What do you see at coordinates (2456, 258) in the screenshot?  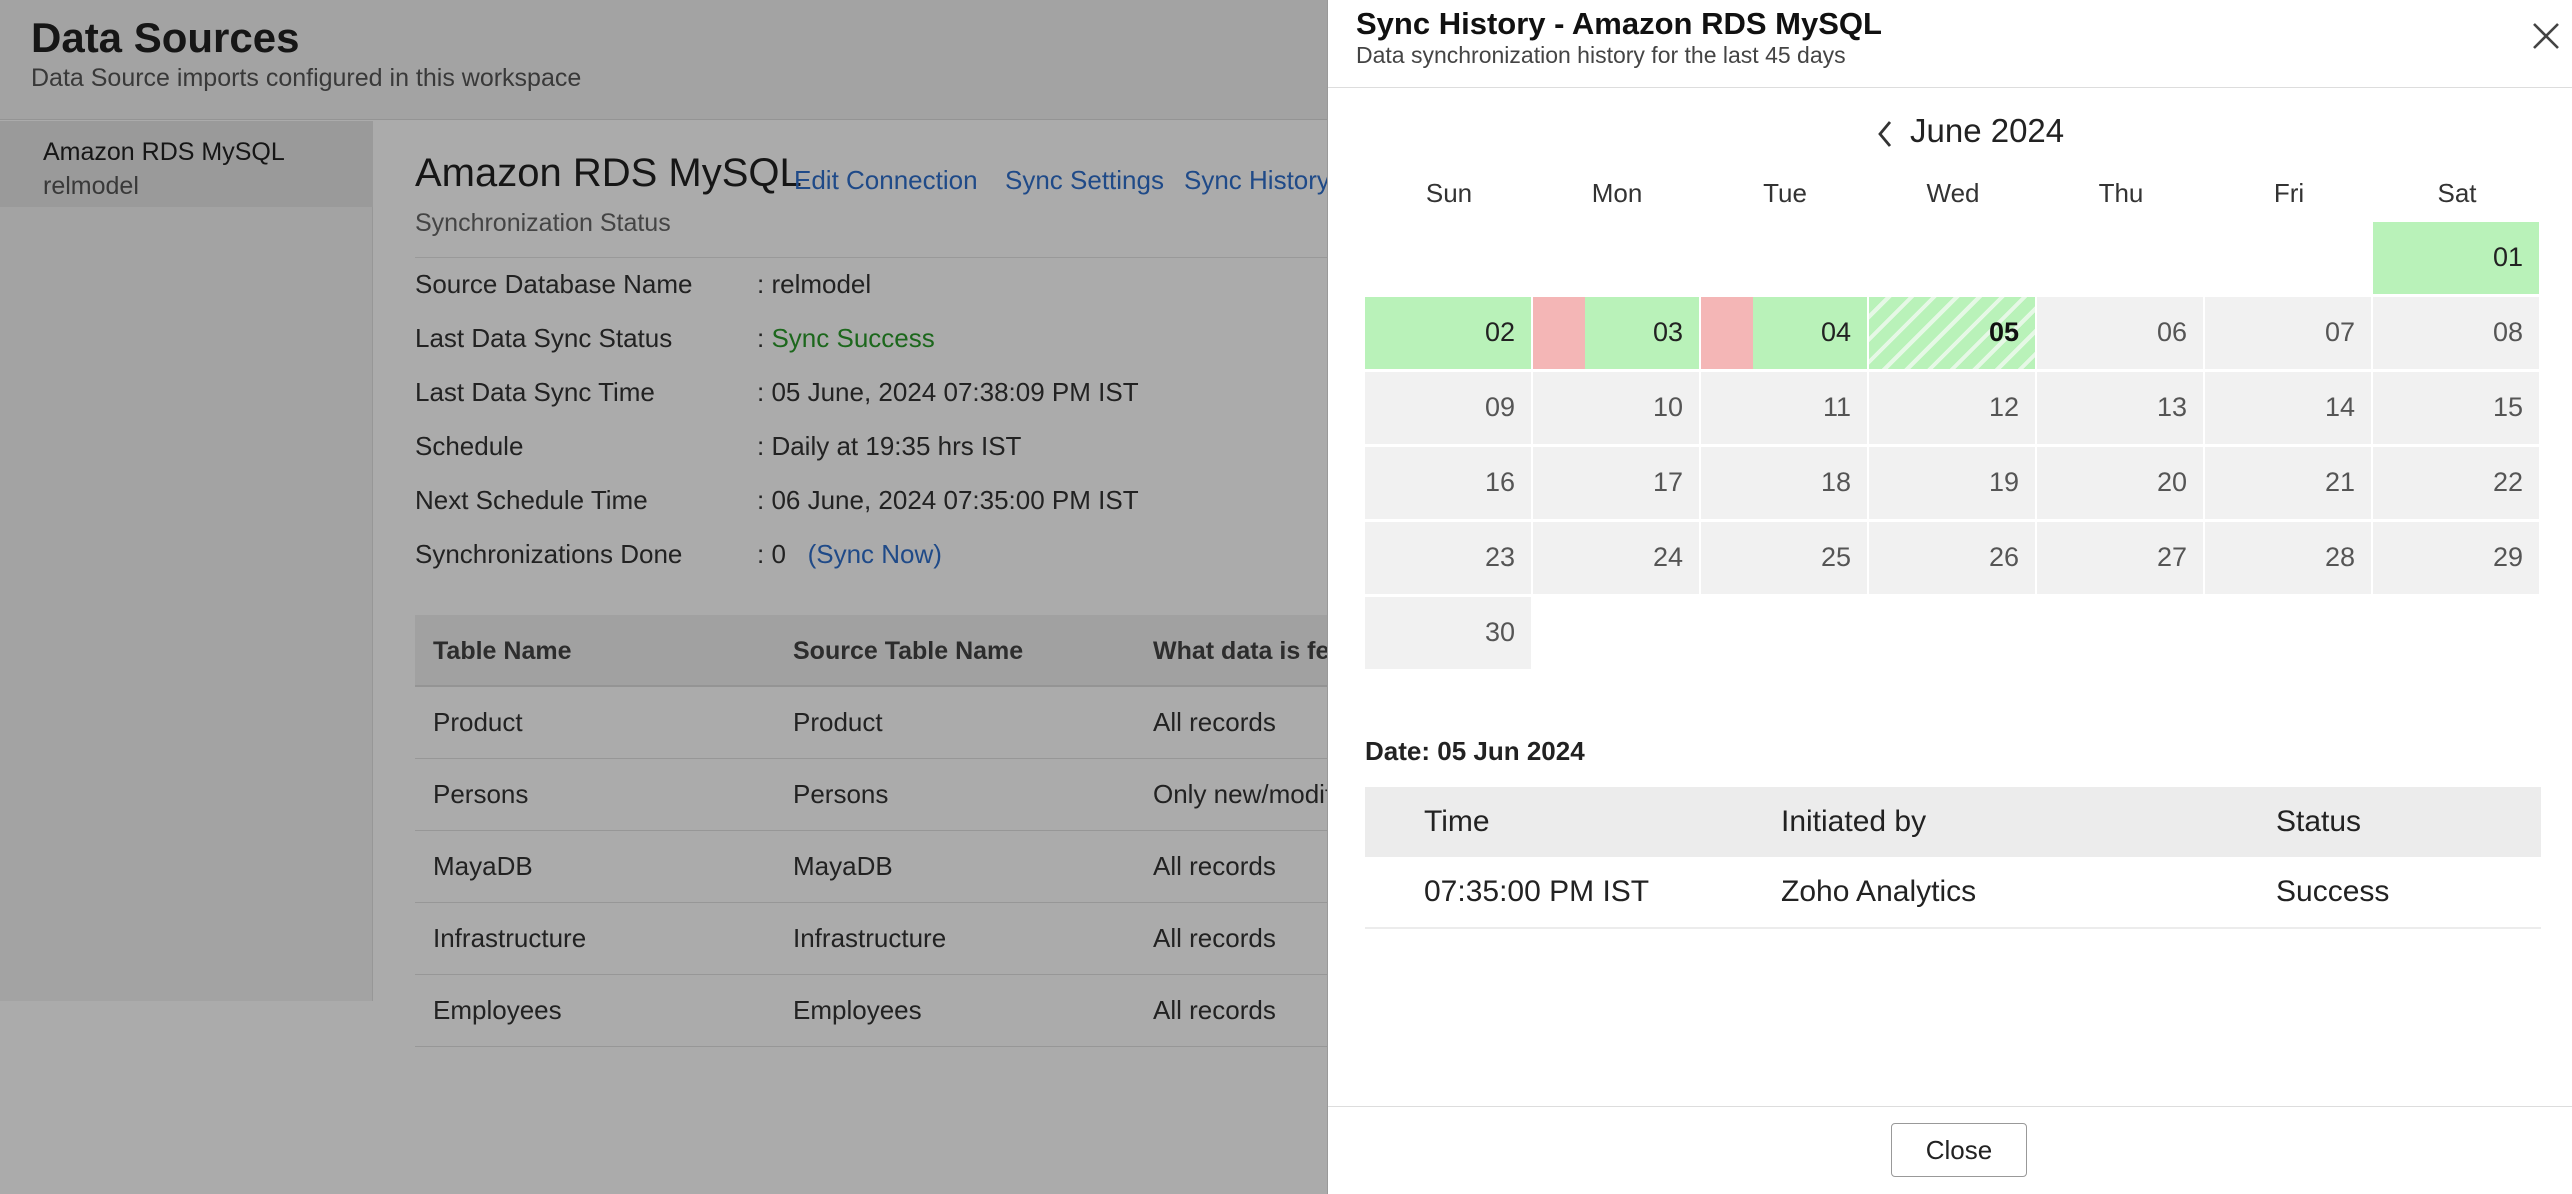 I see `calendar-day-01: 01` at bounding box center [2456, 258].